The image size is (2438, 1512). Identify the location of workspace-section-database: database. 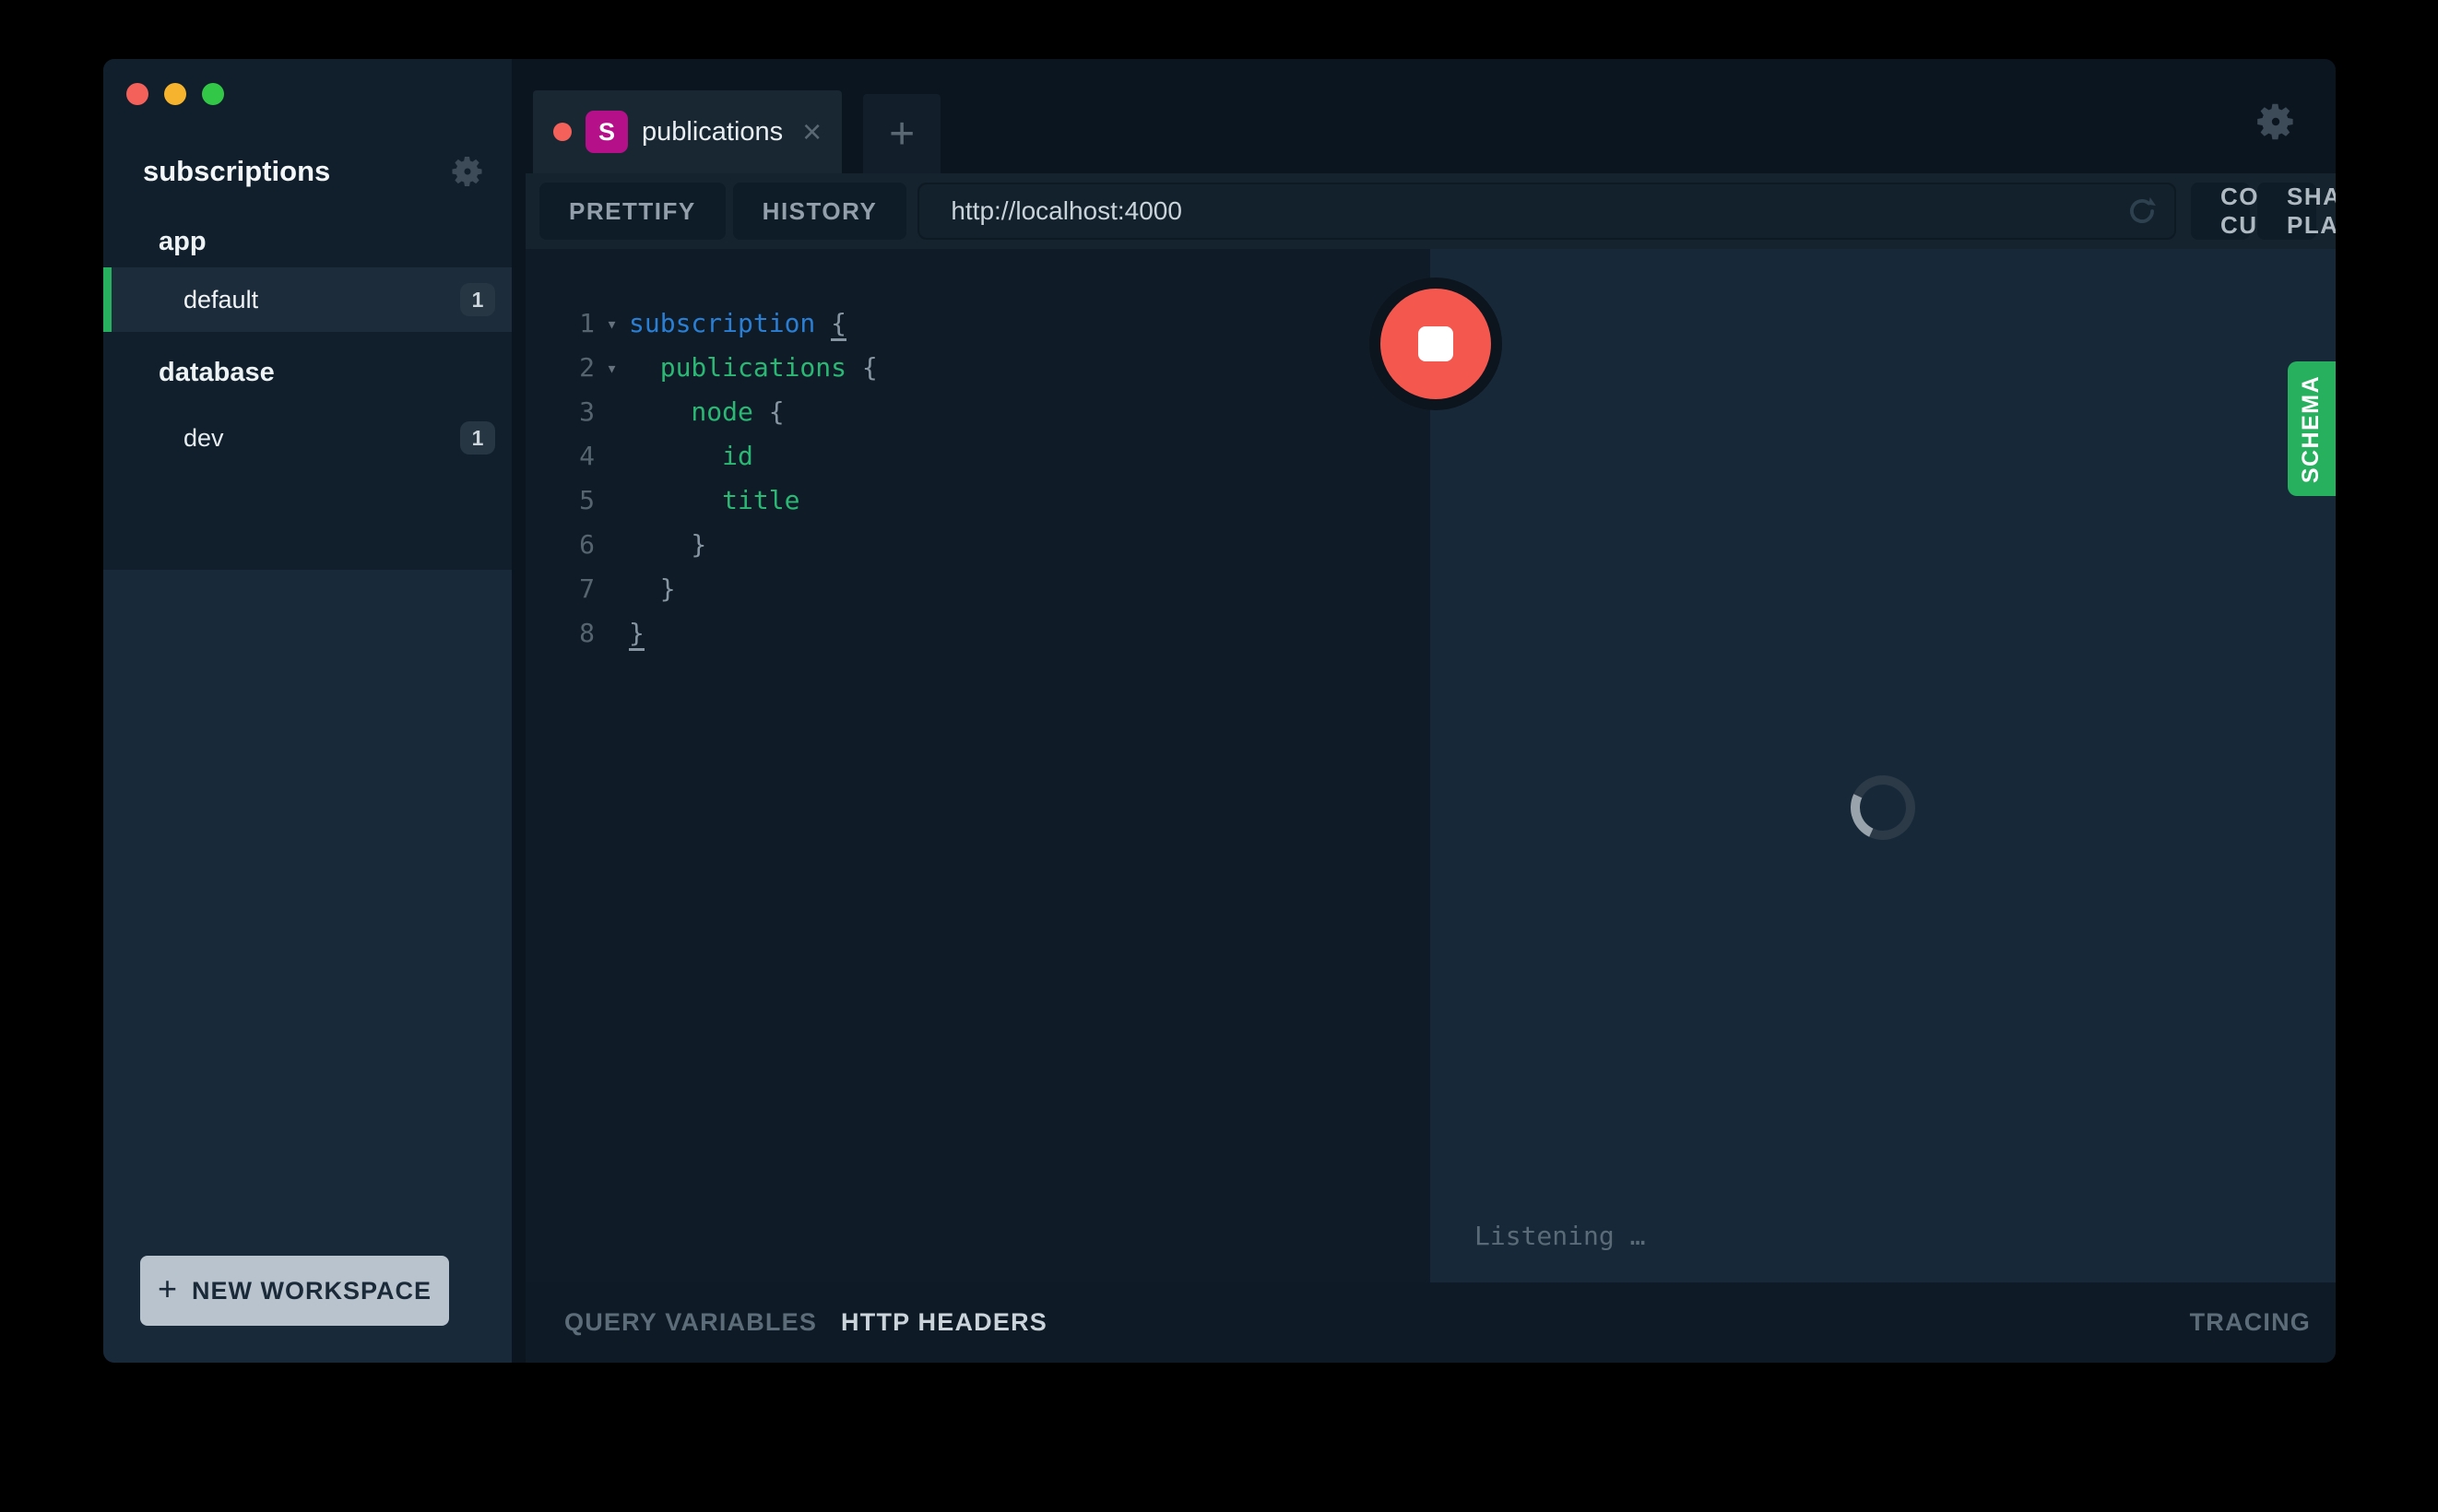
(217, 372).